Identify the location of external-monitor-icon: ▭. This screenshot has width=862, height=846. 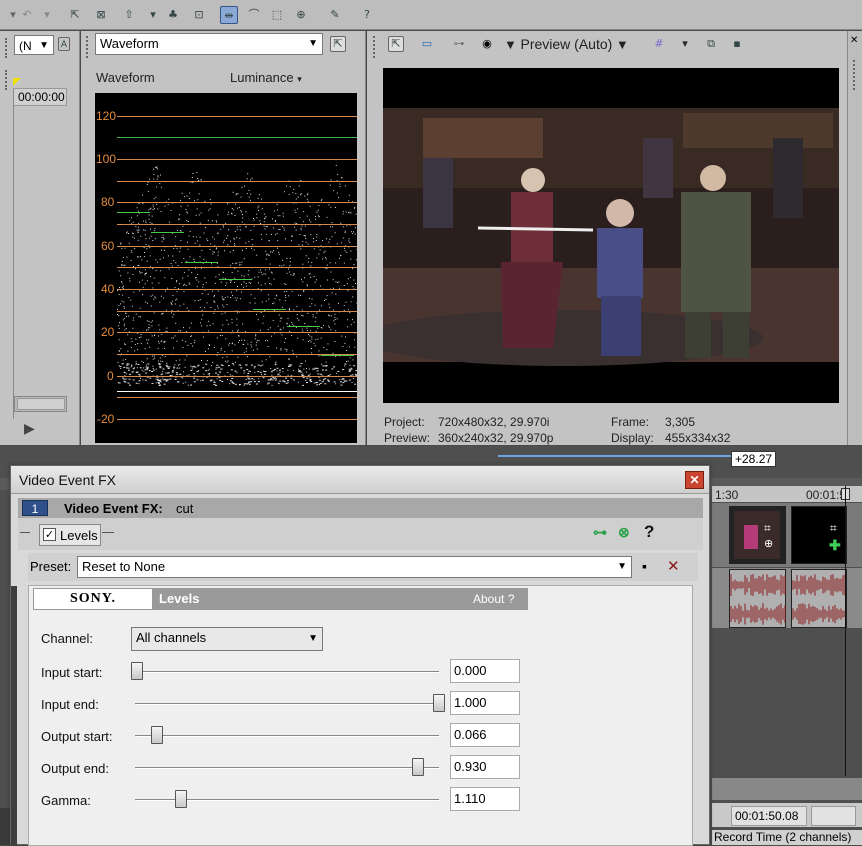
(427, 44).